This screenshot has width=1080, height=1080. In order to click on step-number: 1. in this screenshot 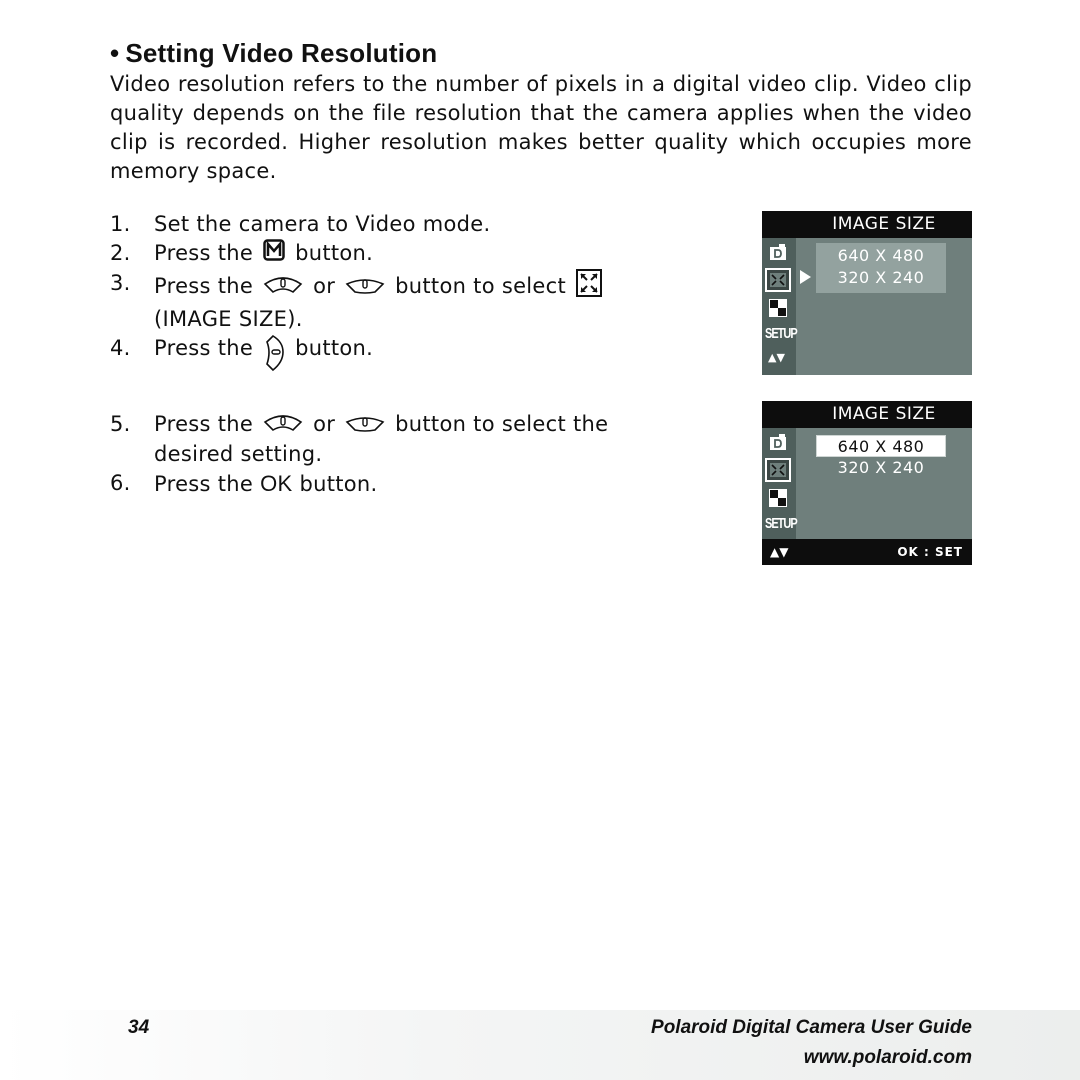, I will do `click(120, 224)`.